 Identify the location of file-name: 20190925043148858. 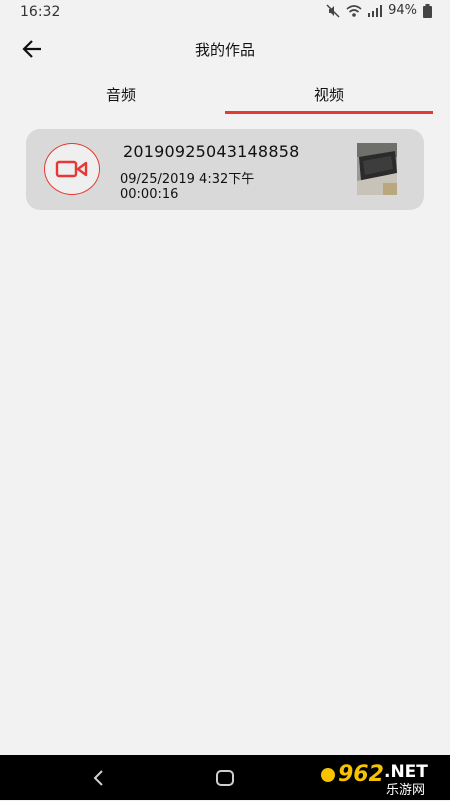
(211, 151).